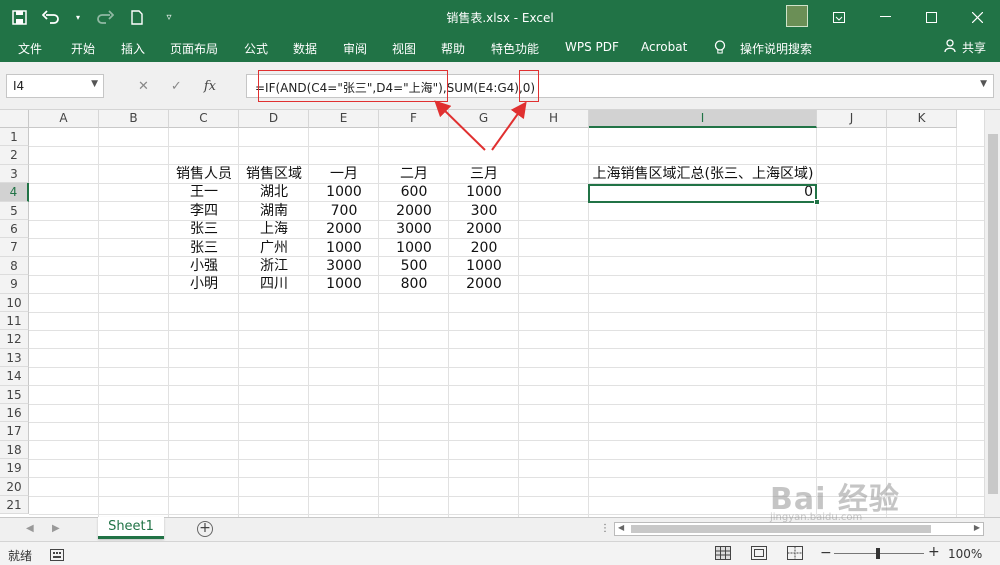 The width and height of the screenshot is (1000, 565). What do you see at coordinates (14, 174) in the screenshot?
I see `row-header: 3` at bounding box center [14, 174].